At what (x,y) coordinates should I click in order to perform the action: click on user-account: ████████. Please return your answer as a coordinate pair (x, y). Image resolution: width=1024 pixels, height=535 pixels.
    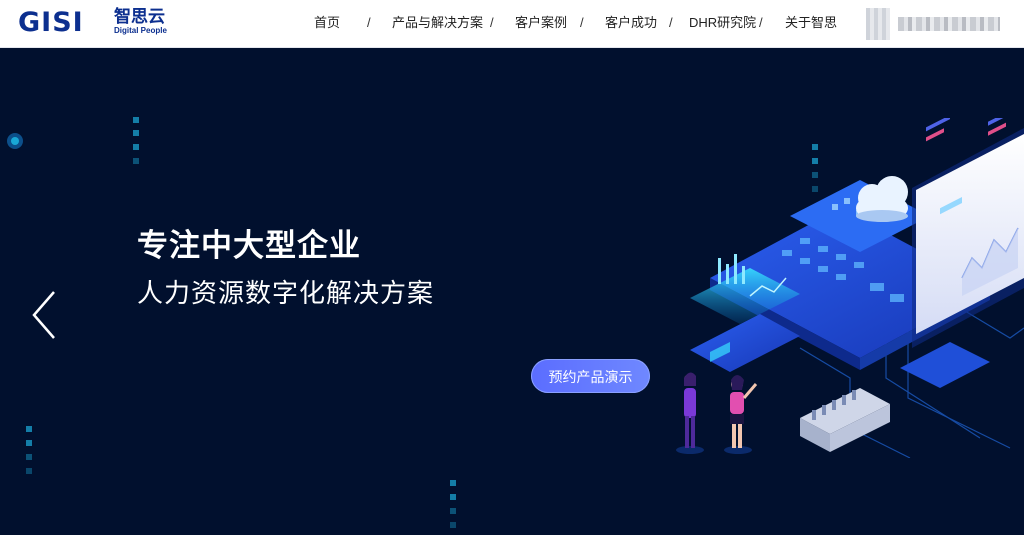
    Looking at the image, I should click on (933, 24).